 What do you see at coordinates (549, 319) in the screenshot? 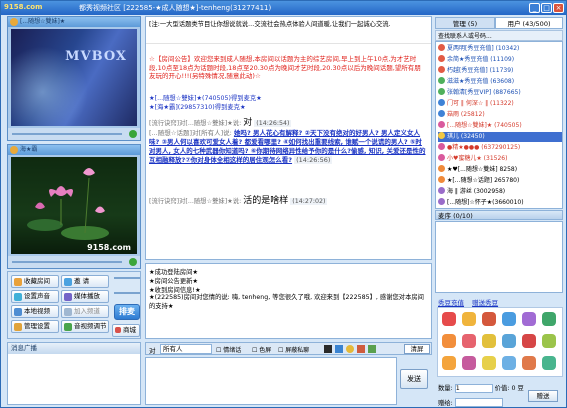
I see `gift-clover-icon` at bounding box center [549, 319].